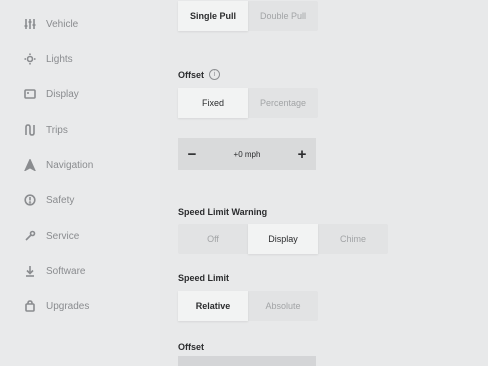  I want to click on speed-limit-selector: Relative Absolute, so click(248, 306).